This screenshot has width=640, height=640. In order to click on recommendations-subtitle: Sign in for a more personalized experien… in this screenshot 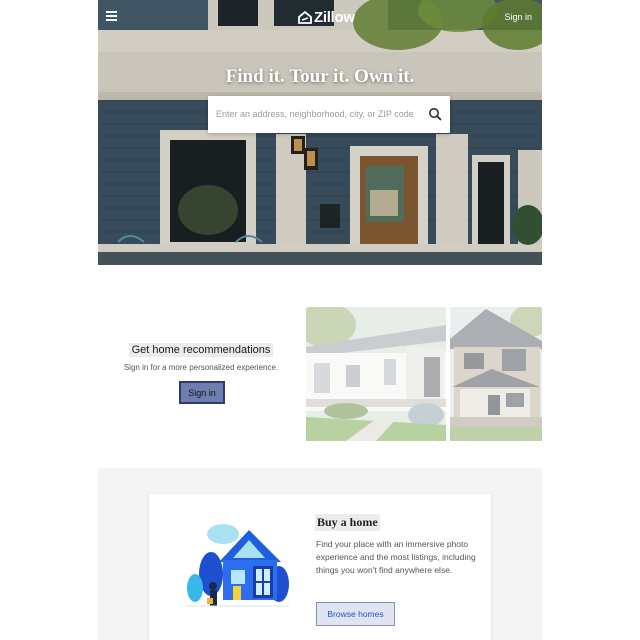, I will do `click(201, 367)`.